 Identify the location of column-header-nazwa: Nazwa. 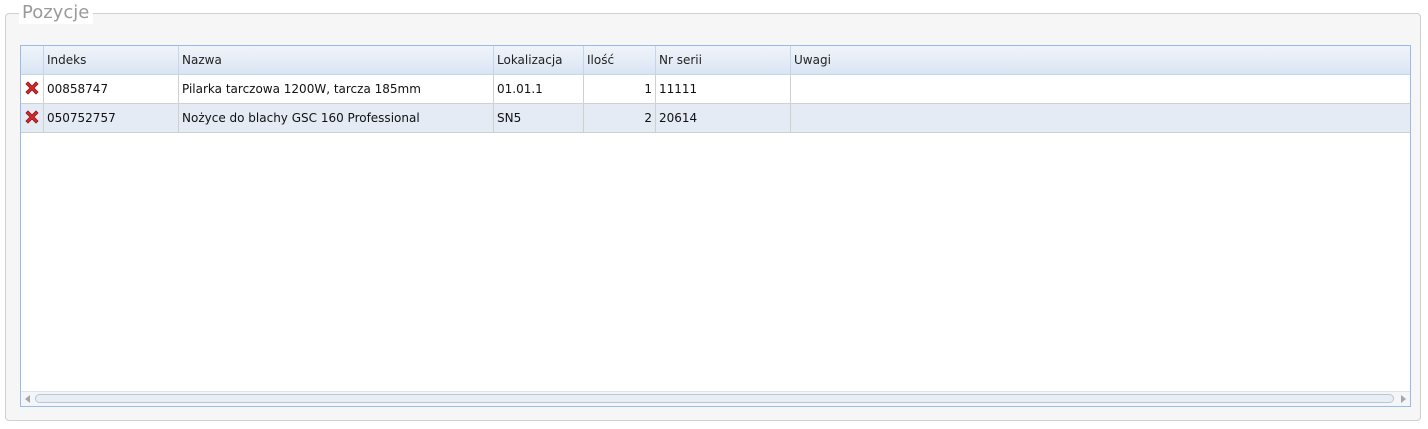
(336, 60).